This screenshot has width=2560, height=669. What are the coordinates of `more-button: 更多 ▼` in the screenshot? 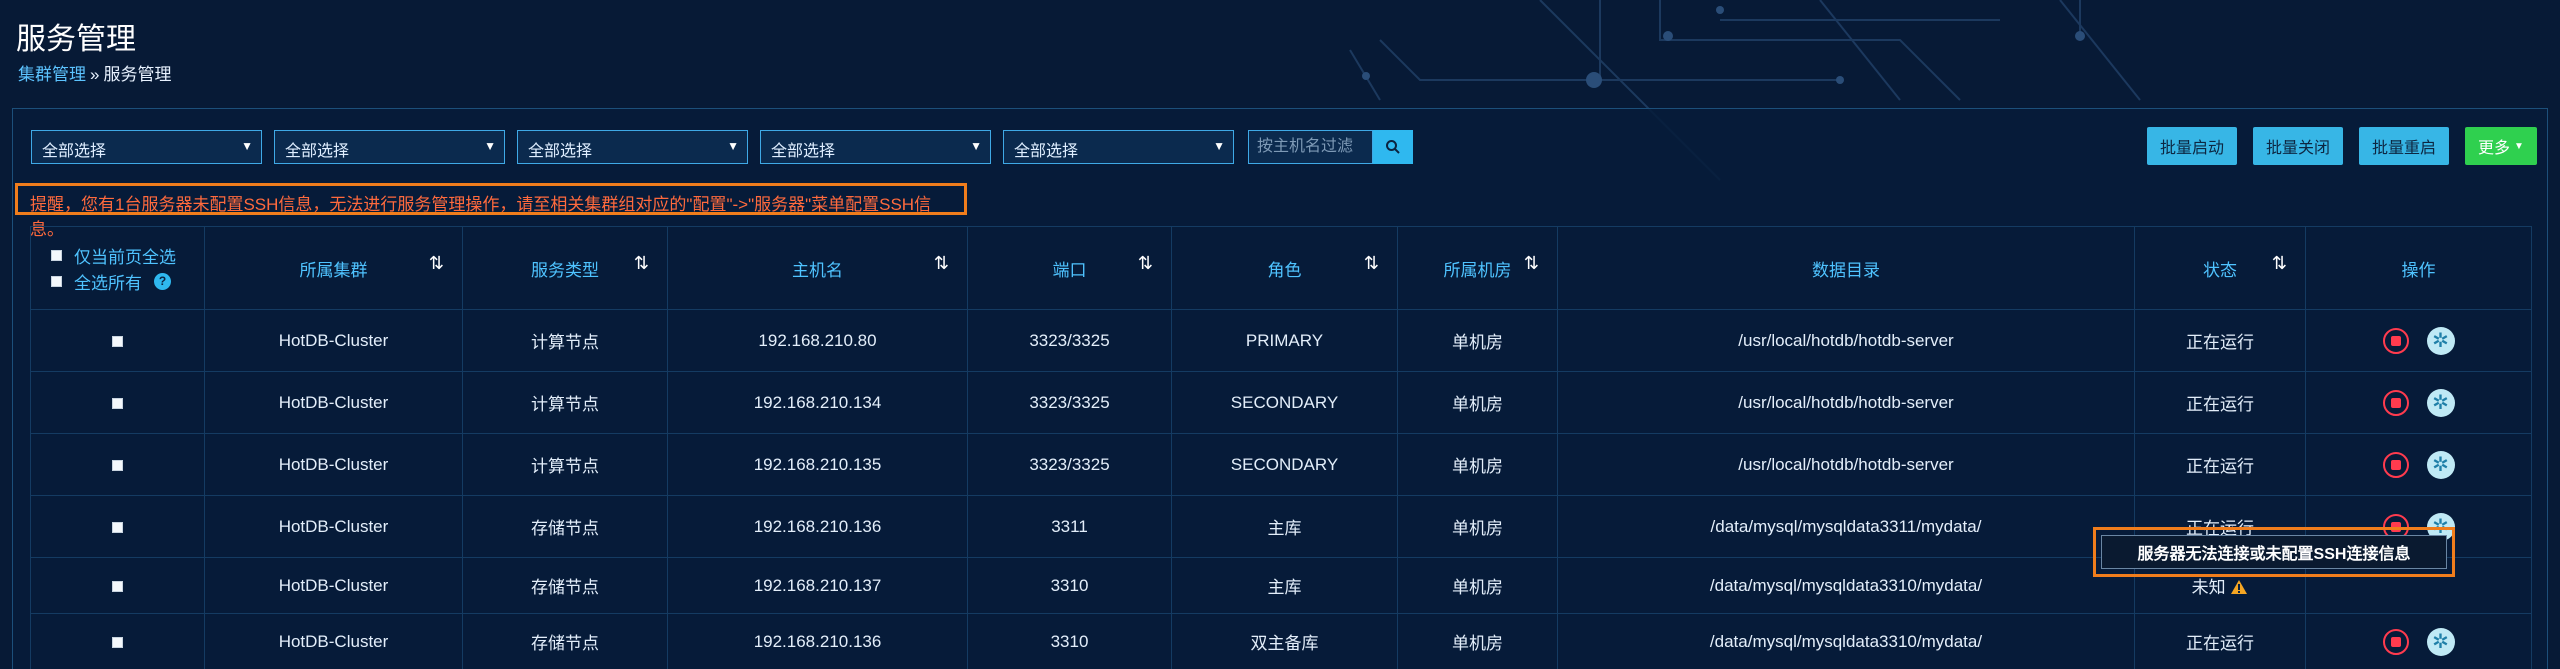 It's located at (2501, 146).